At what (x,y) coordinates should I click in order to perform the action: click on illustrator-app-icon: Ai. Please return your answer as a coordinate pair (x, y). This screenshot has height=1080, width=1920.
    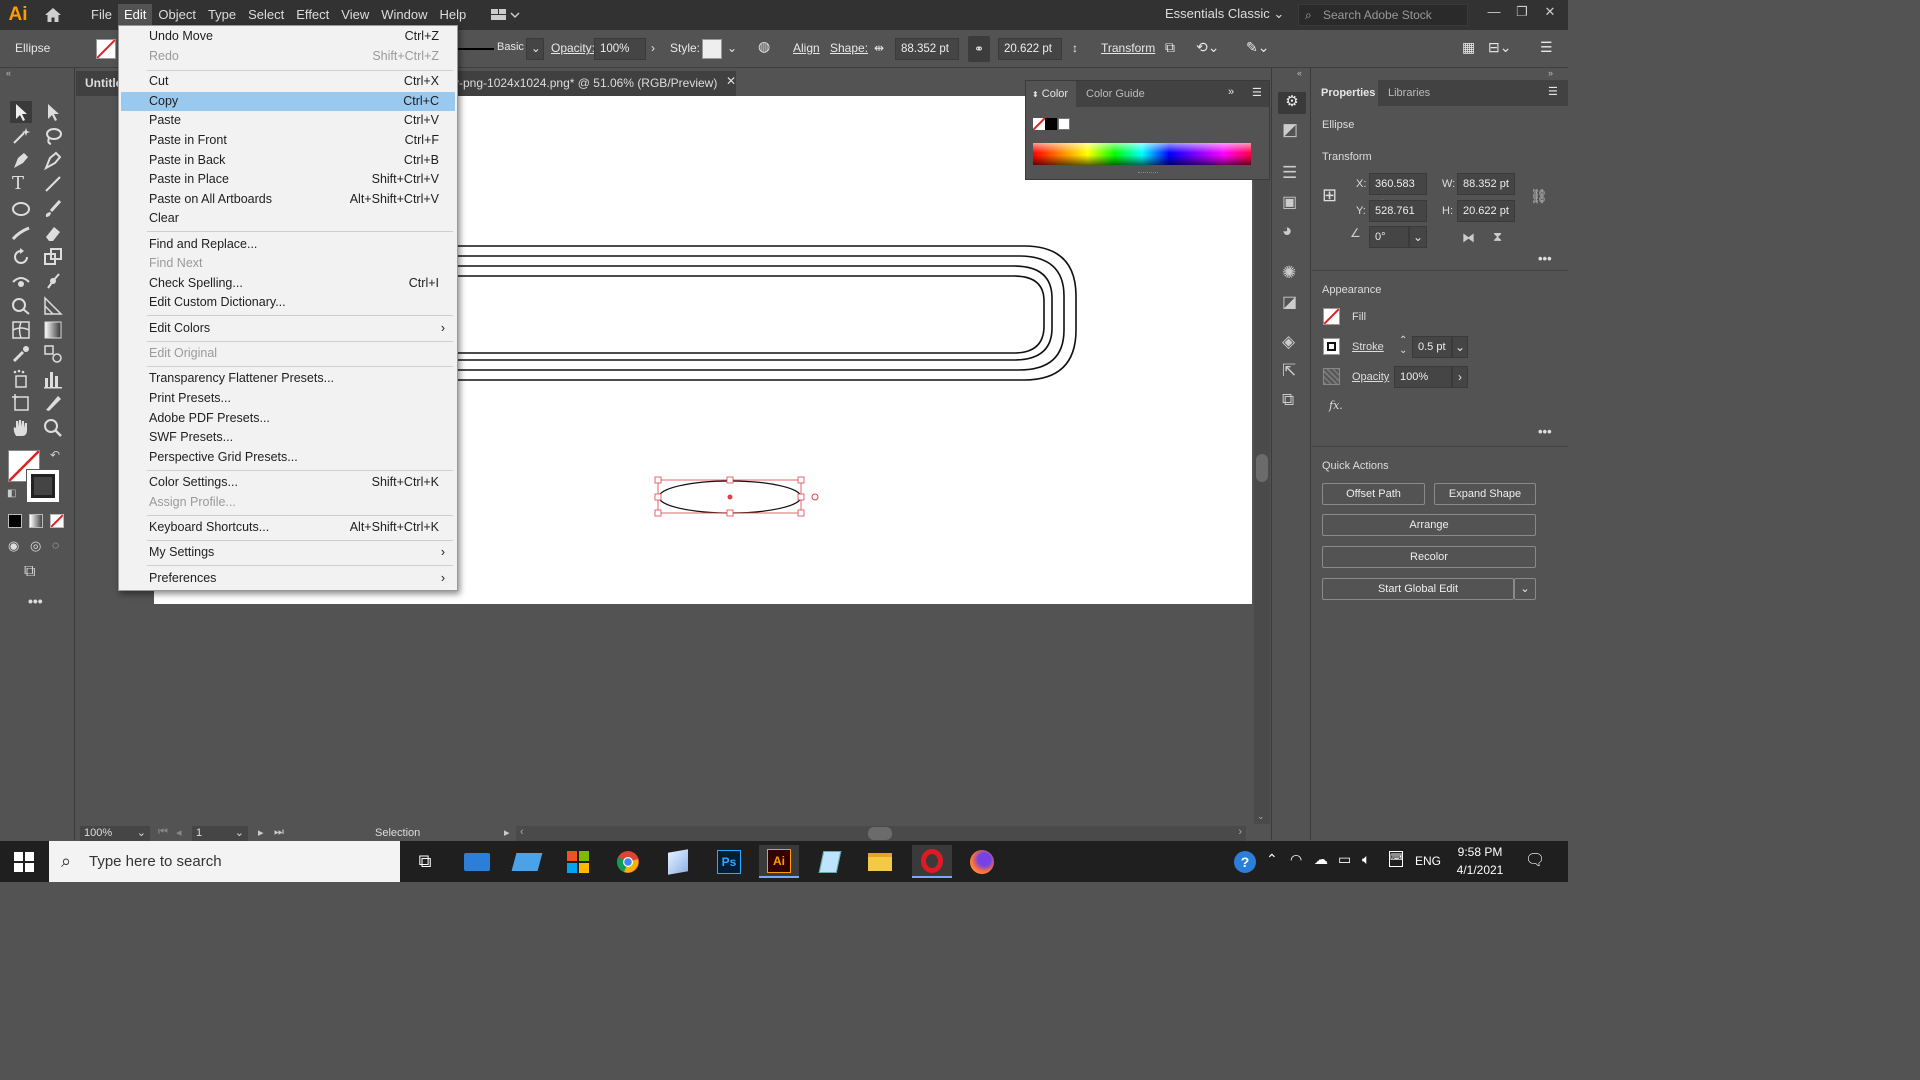
    Looking at the image, I should click on (779, 861).